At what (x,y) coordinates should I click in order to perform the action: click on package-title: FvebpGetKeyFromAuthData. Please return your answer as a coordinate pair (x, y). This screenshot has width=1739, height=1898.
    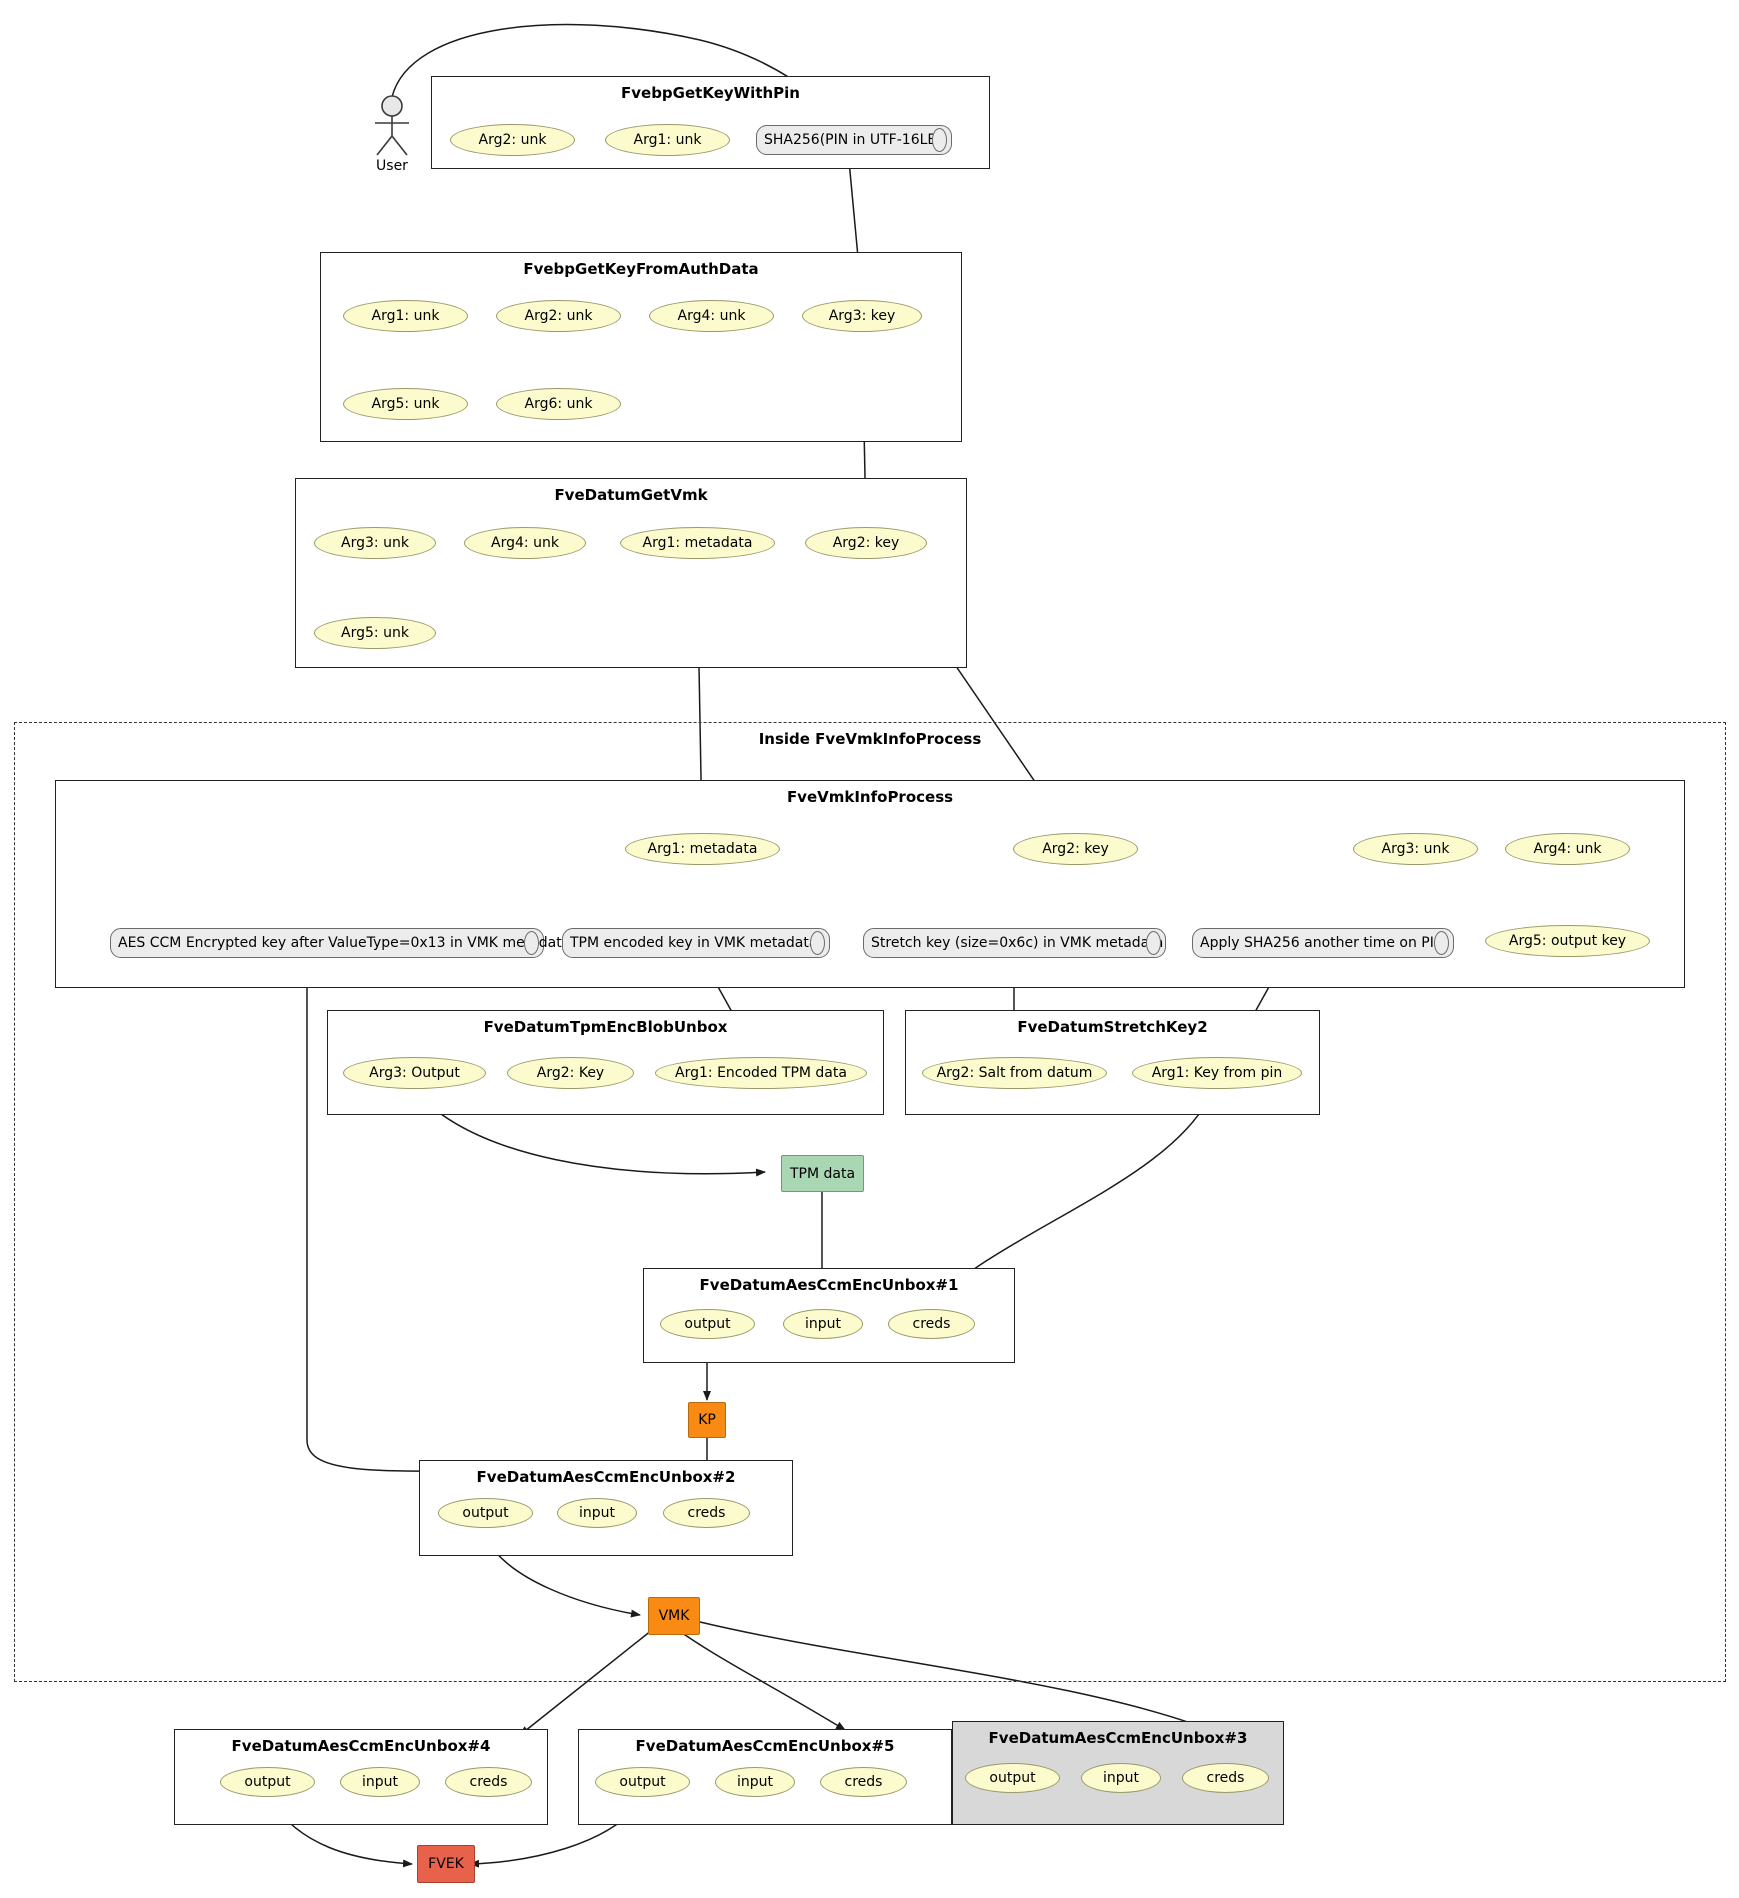
    Looking at the image, I should click on (641, 269).